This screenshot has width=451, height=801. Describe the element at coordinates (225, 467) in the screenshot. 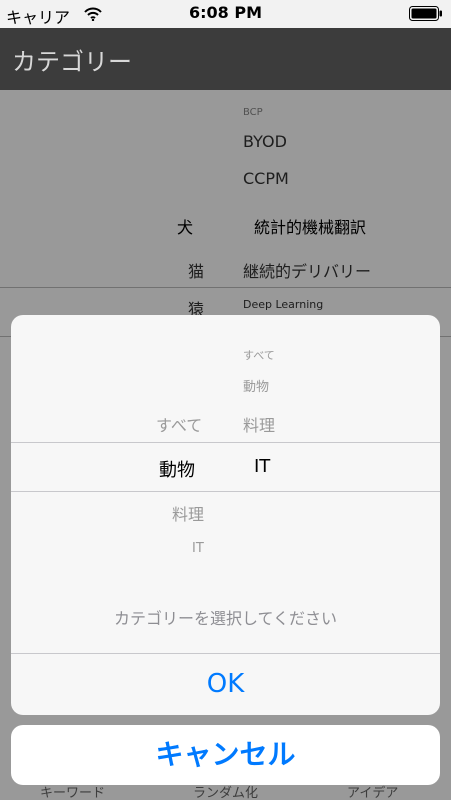

I see `picker-selection-band` at that location.